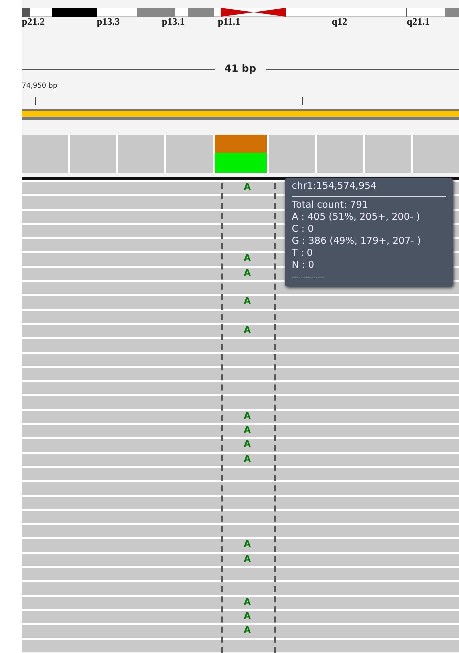 The width and height of the screenshot is (459, 653). Describe the element at coordinates (340, 23) in the screenshot. I see `band-label: q12` at that location.